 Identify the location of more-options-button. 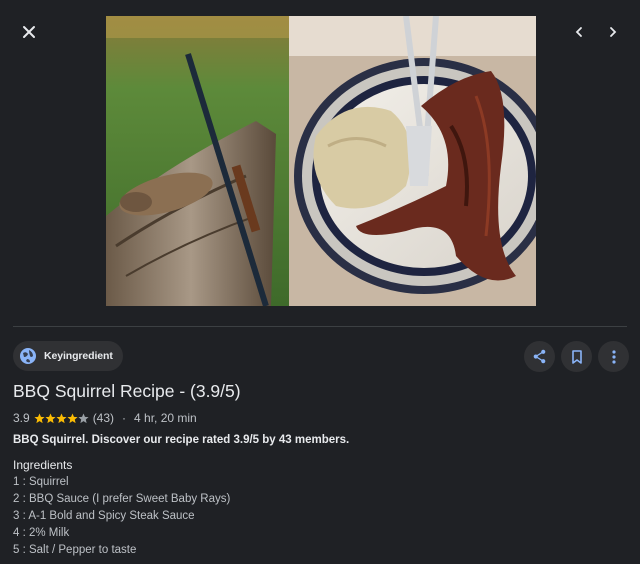
(613, 356).